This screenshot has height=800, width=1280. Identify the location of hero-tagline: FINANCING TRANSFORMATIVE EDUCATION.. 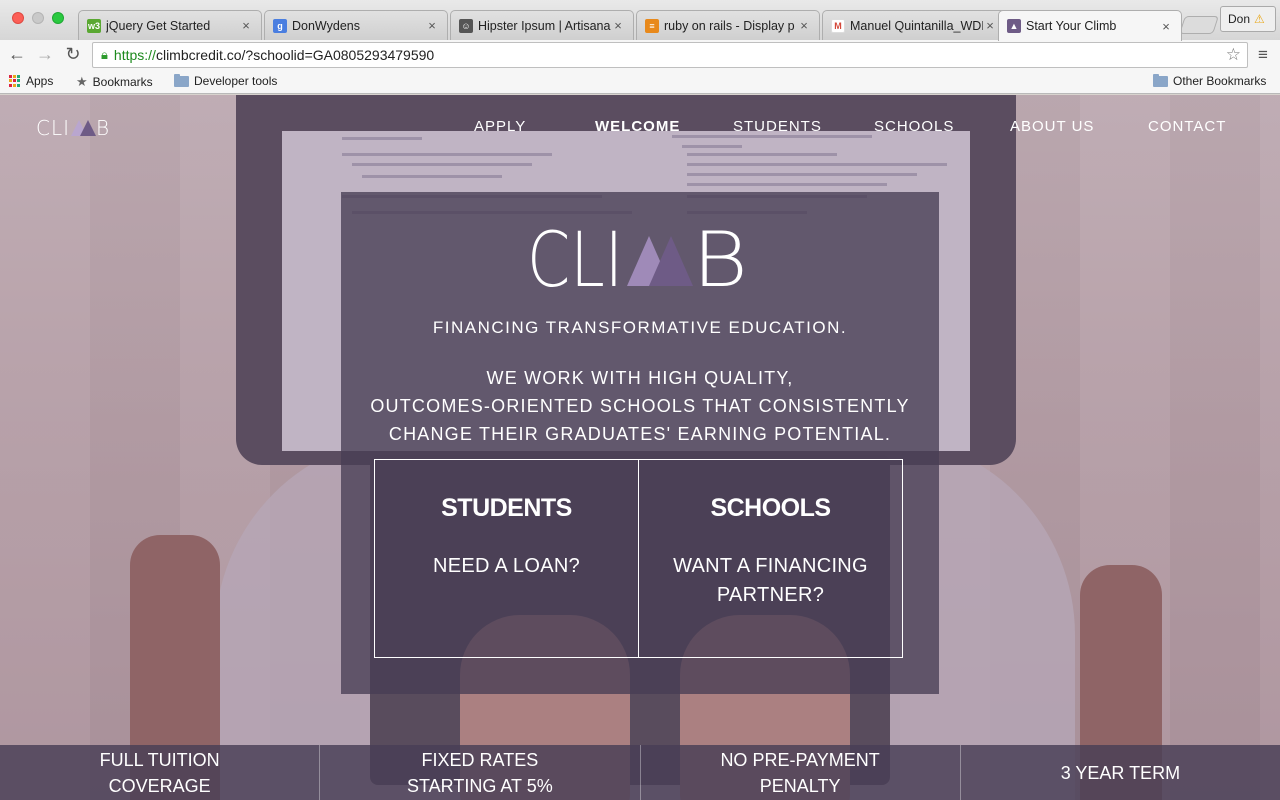
(640, 327).